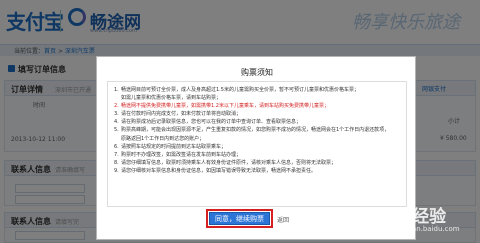  I want to click on rule-number: 6., so click(116, 146).